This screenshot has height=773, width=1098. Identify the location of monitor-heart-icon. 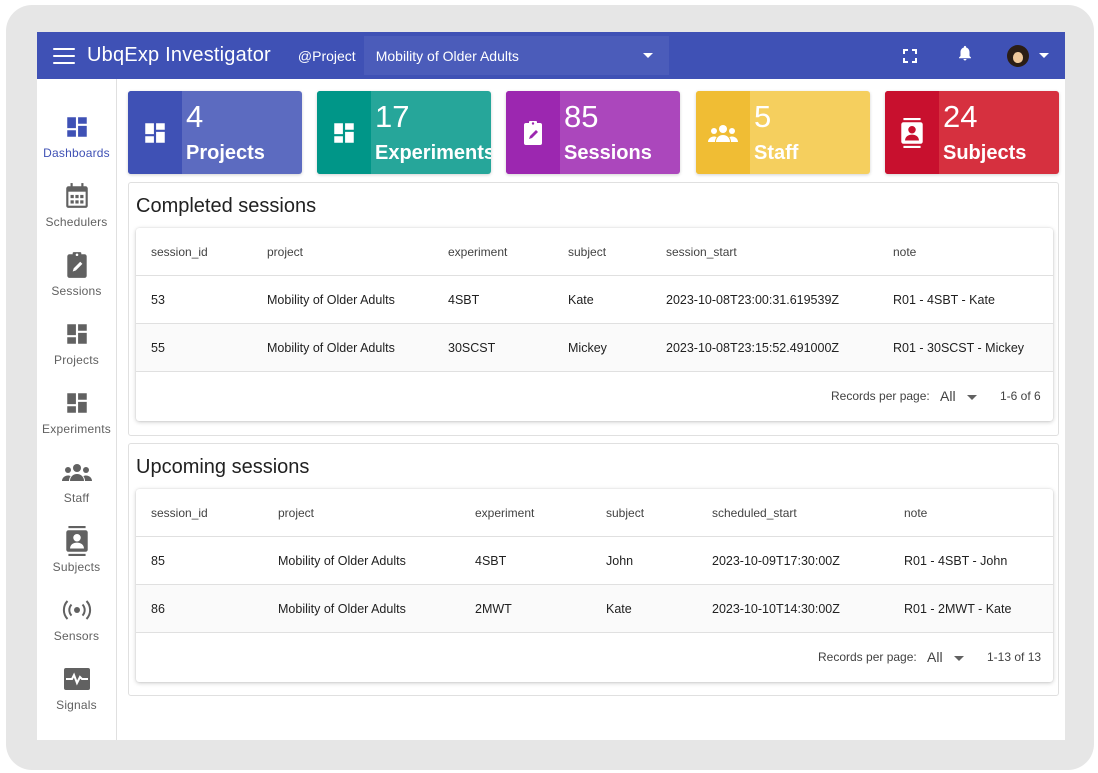
(77, 679).